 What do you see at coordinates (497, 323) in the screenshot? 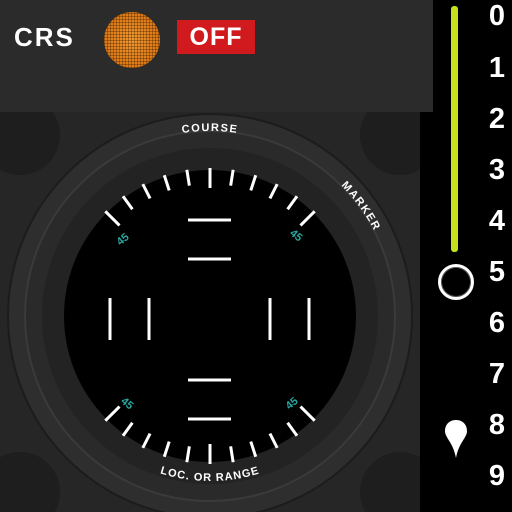
I see `scale-number-6: 6` at bounding box center [497, 323].